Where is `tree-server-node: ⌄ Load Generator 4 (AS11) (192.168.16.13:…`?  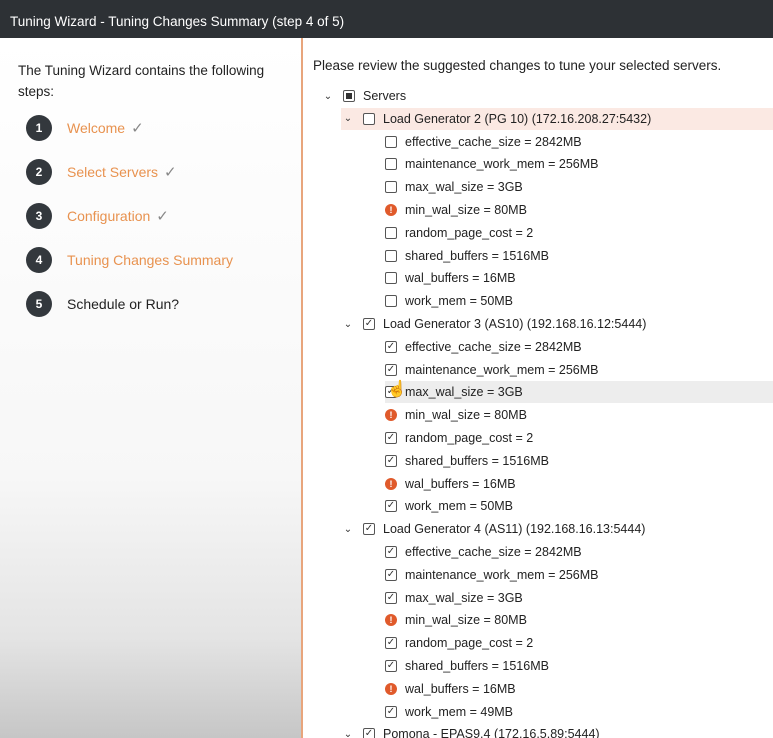 tree-server-node: ⌄ Load Generator 4 (AS11) (192.168.16.13:… is located at coordinates (557, 529).